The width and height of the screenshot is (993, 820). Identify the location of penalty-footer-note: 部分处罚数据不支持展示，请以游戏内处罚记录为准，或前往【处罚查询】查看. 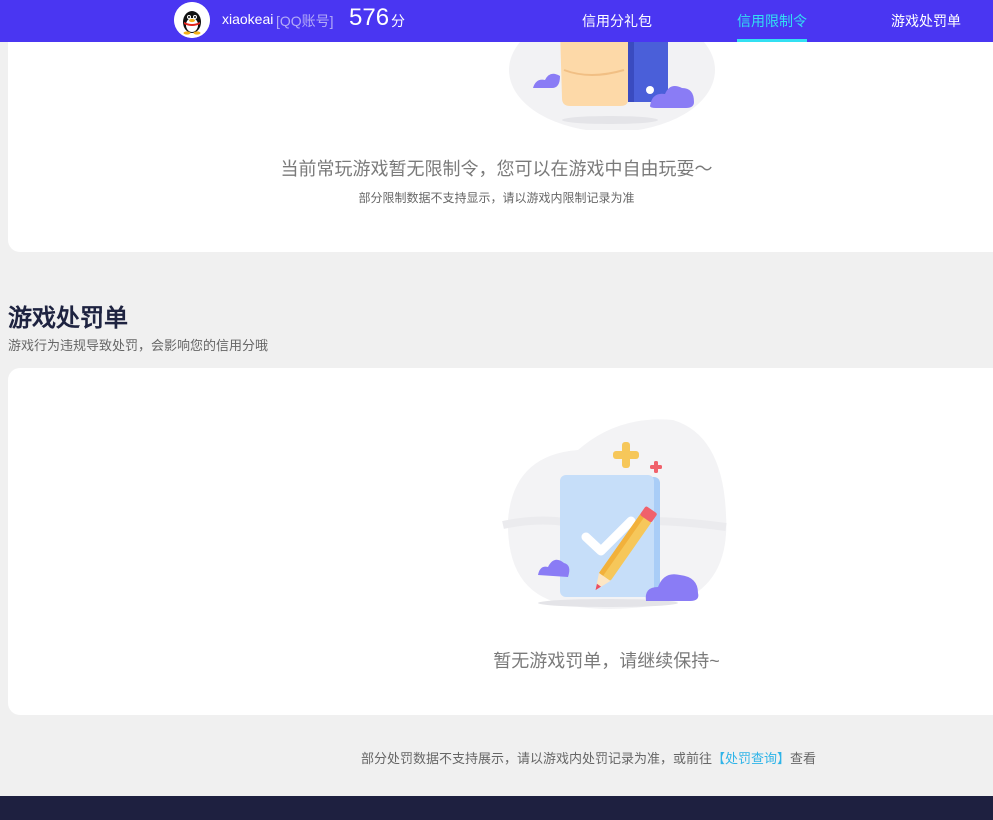
(588, 757).